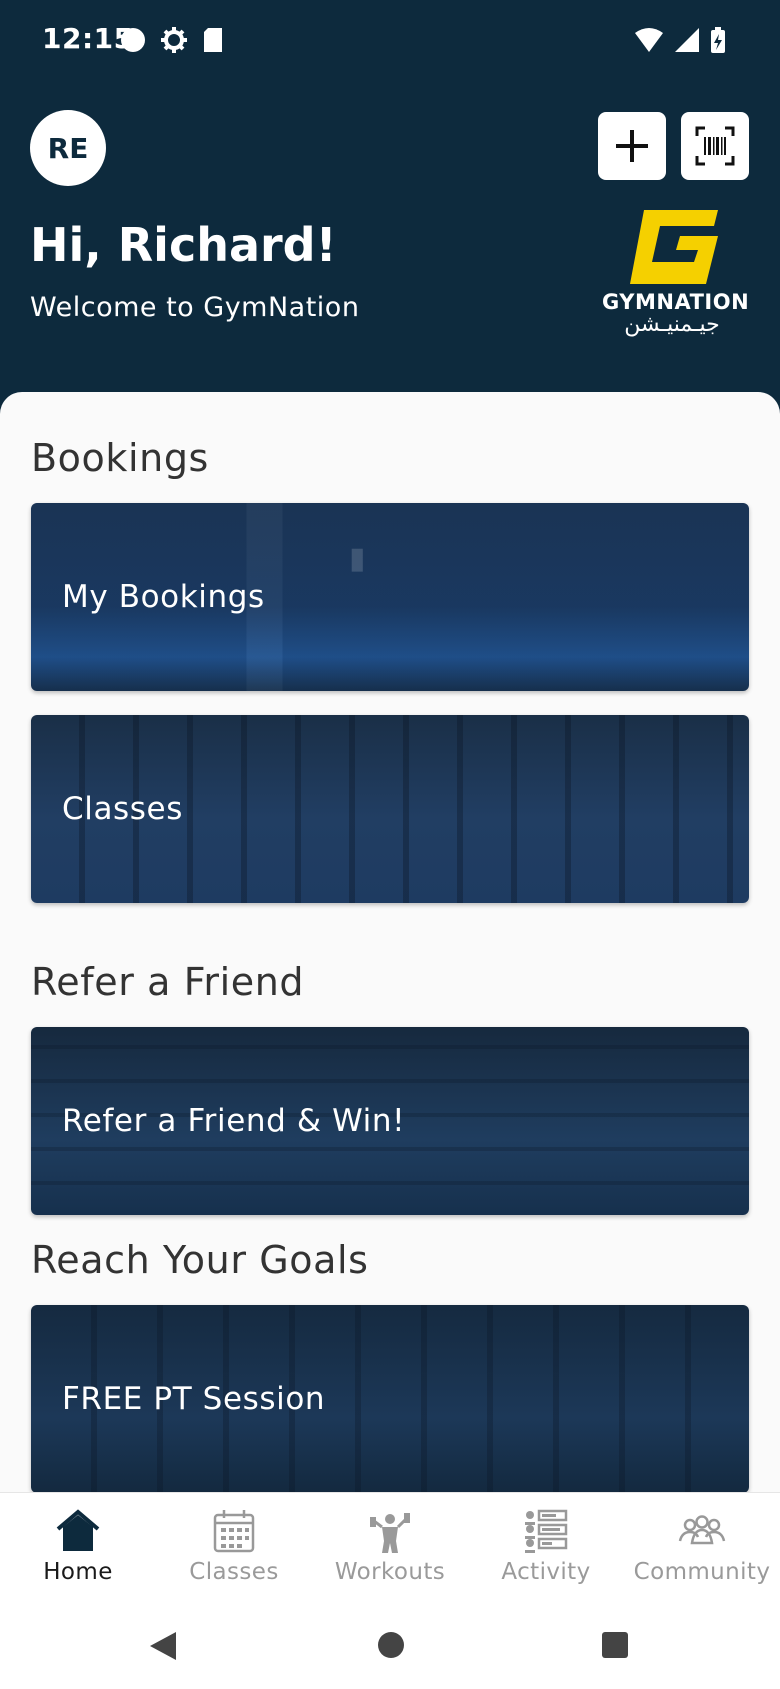 The width and height of the screenshot is (780, 1689). What do you see at coordinates (390, 1398) in the screenshot?
I see `free-pt-card: FREE PT Session` at bounding box center [390, 1398].